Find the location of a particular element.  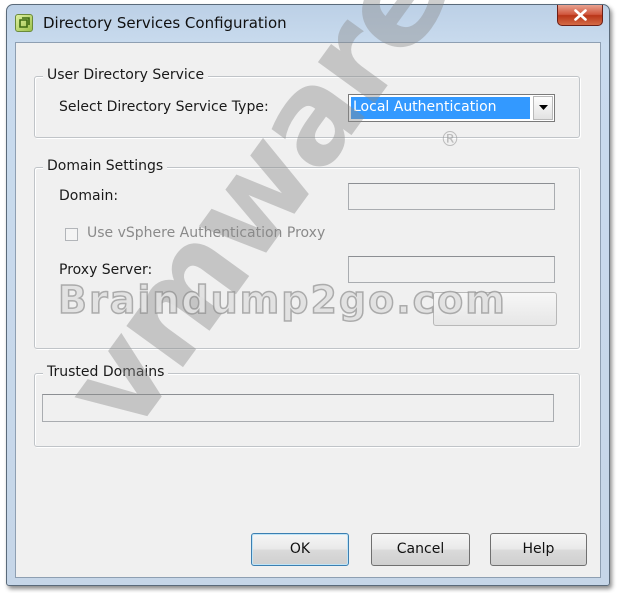

domain-action-button is located at coordinates (495, 309).